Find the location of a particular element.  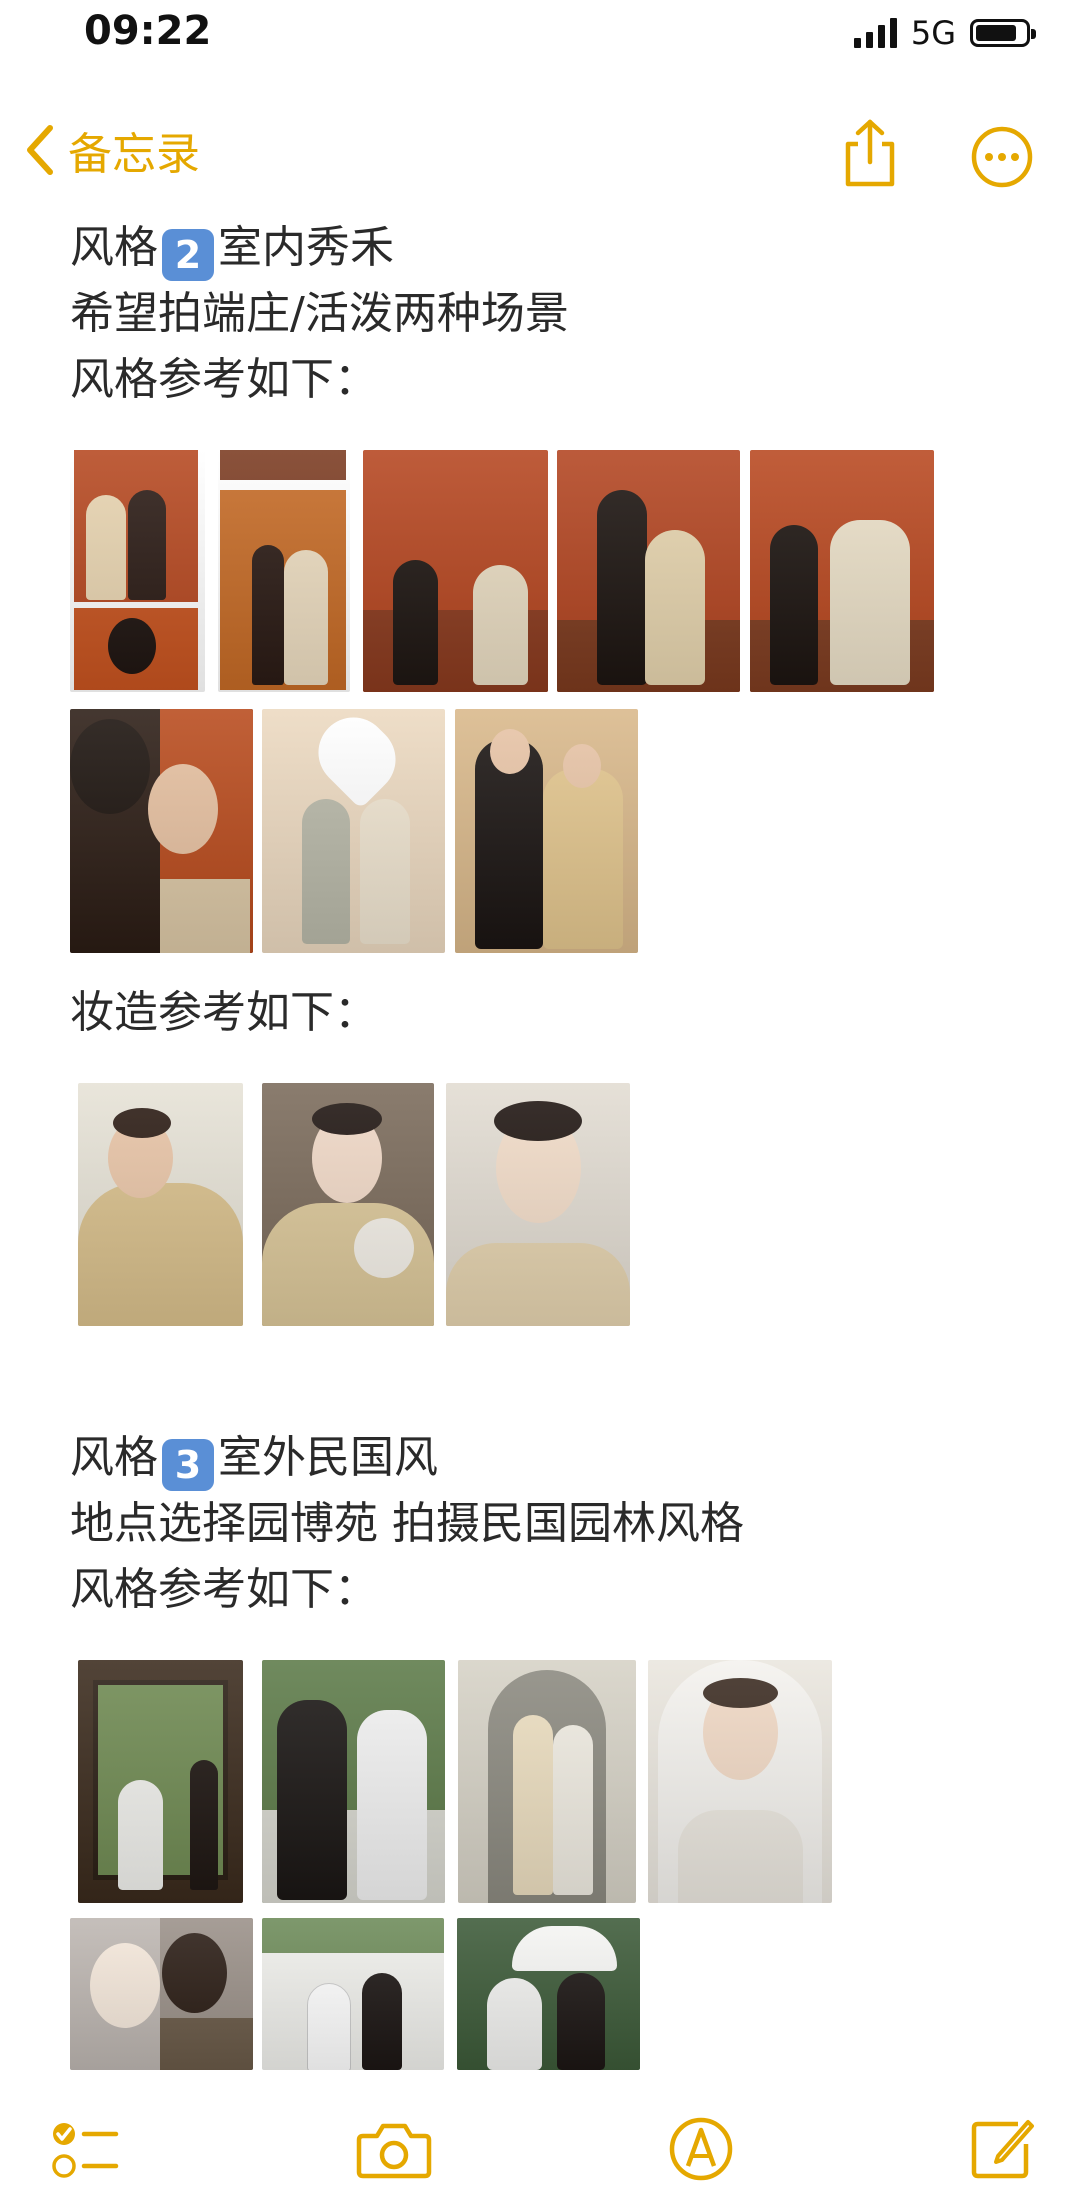

share-icon is located at coordinates (870, 153).